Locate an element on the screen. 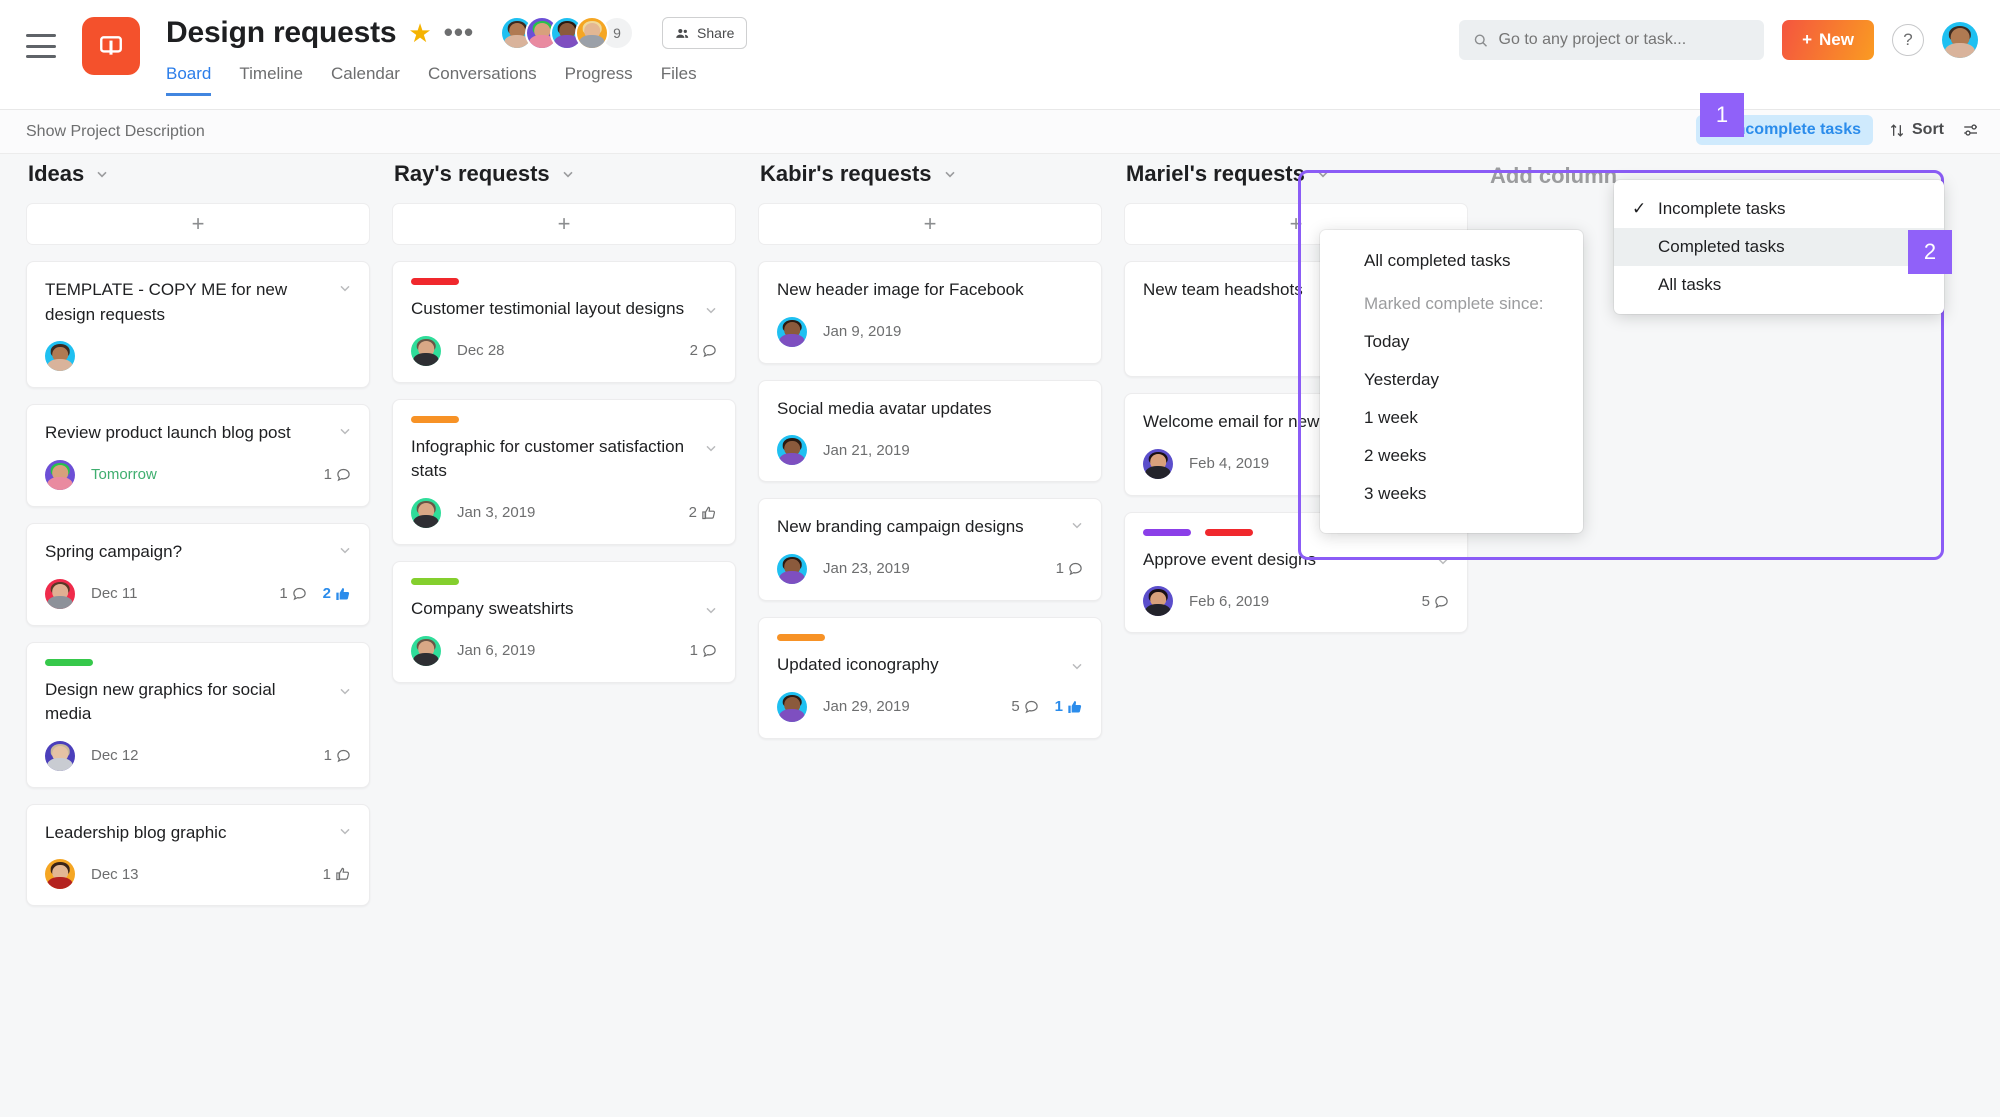 The width and height of the screenshot is (2000, 1117). tab-timeline: Timeline is located at coordinates (271, 80).